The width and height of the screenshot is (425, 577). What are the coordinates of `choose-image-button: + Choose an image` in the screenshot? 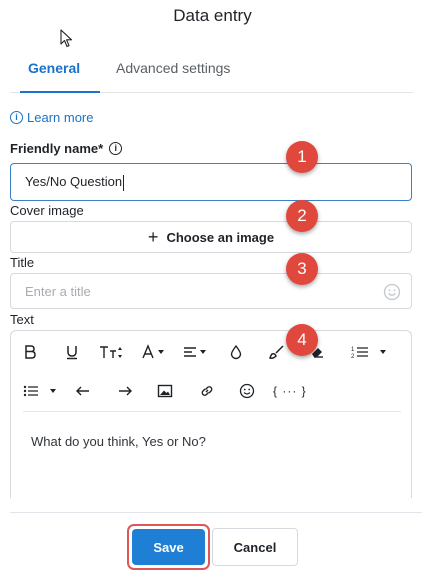 It's located at (211, 237).